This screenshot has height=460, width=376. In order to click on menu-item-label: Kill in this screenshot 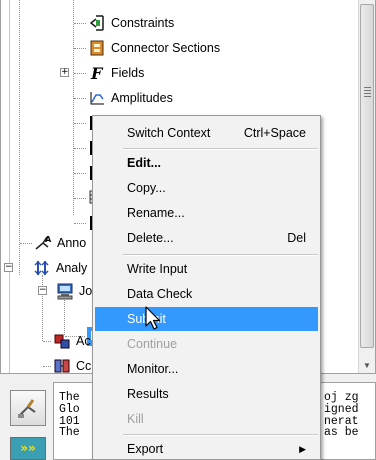, I will do `click(135, 419)`.